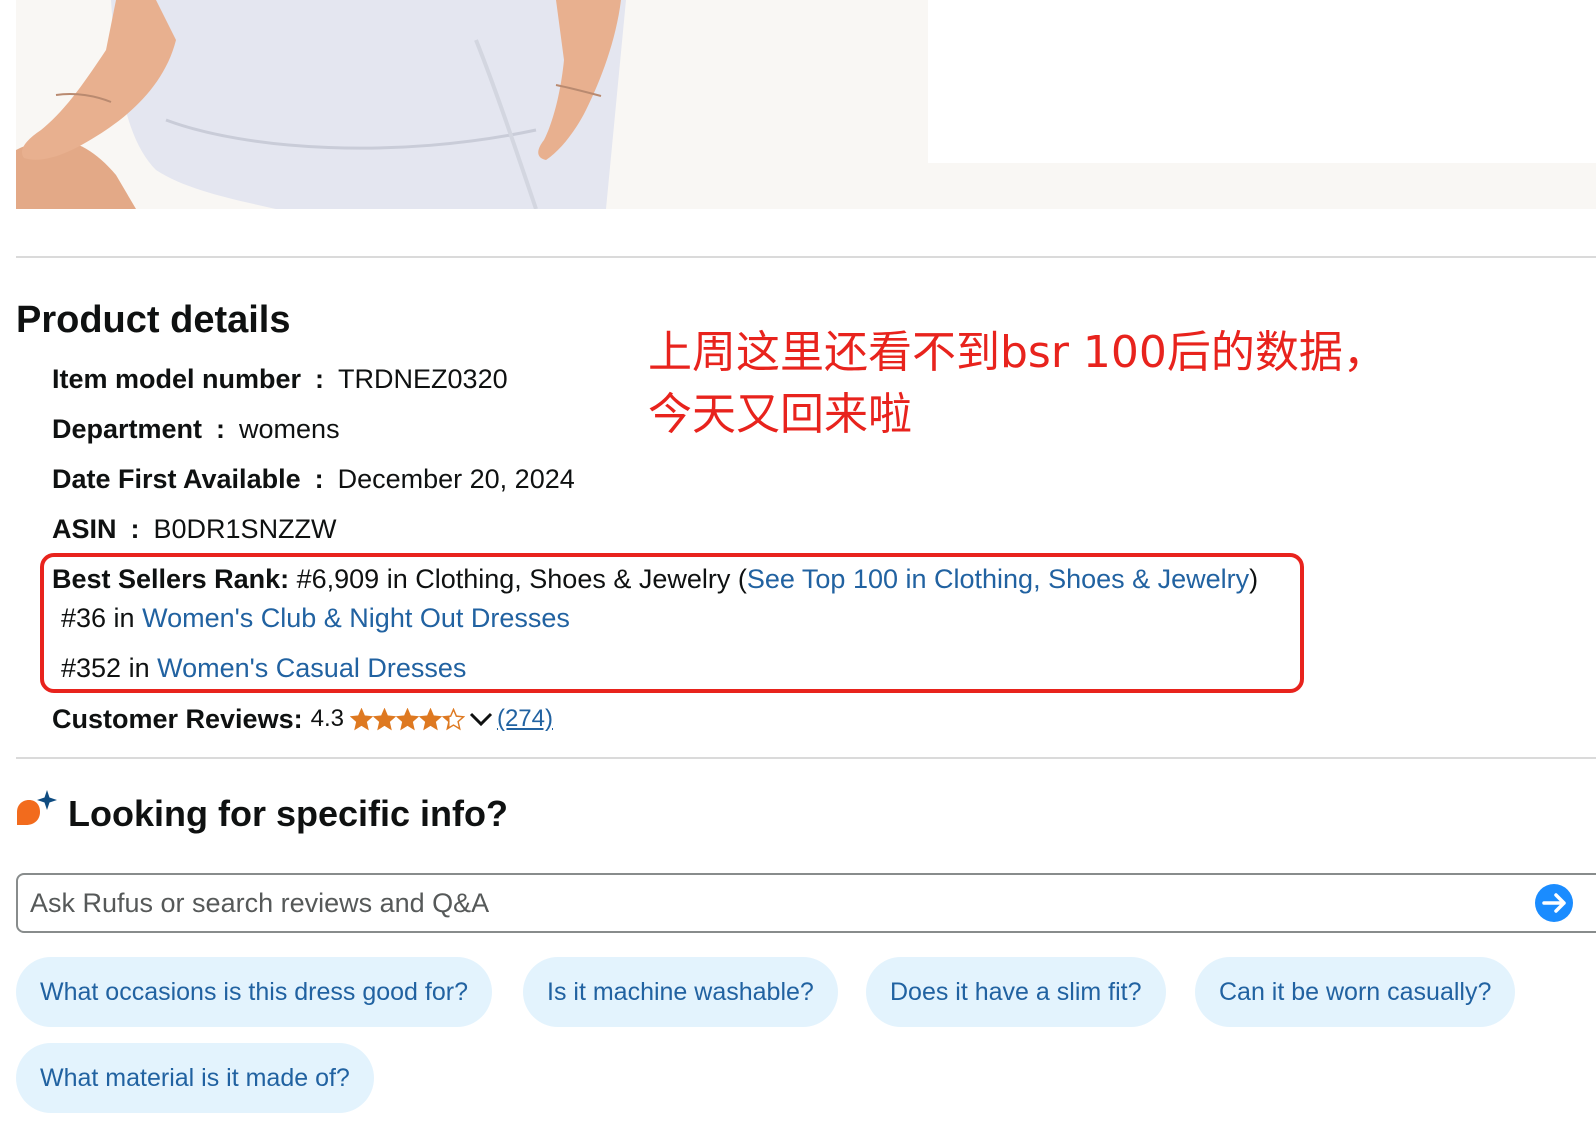 The width and height of the screenshot is (1596, 1144). Describe the element at coordinates (356, 618) in the screenshot. I see `sub-rank-category-link: Women's Club & Night Out Dresses` at that location.